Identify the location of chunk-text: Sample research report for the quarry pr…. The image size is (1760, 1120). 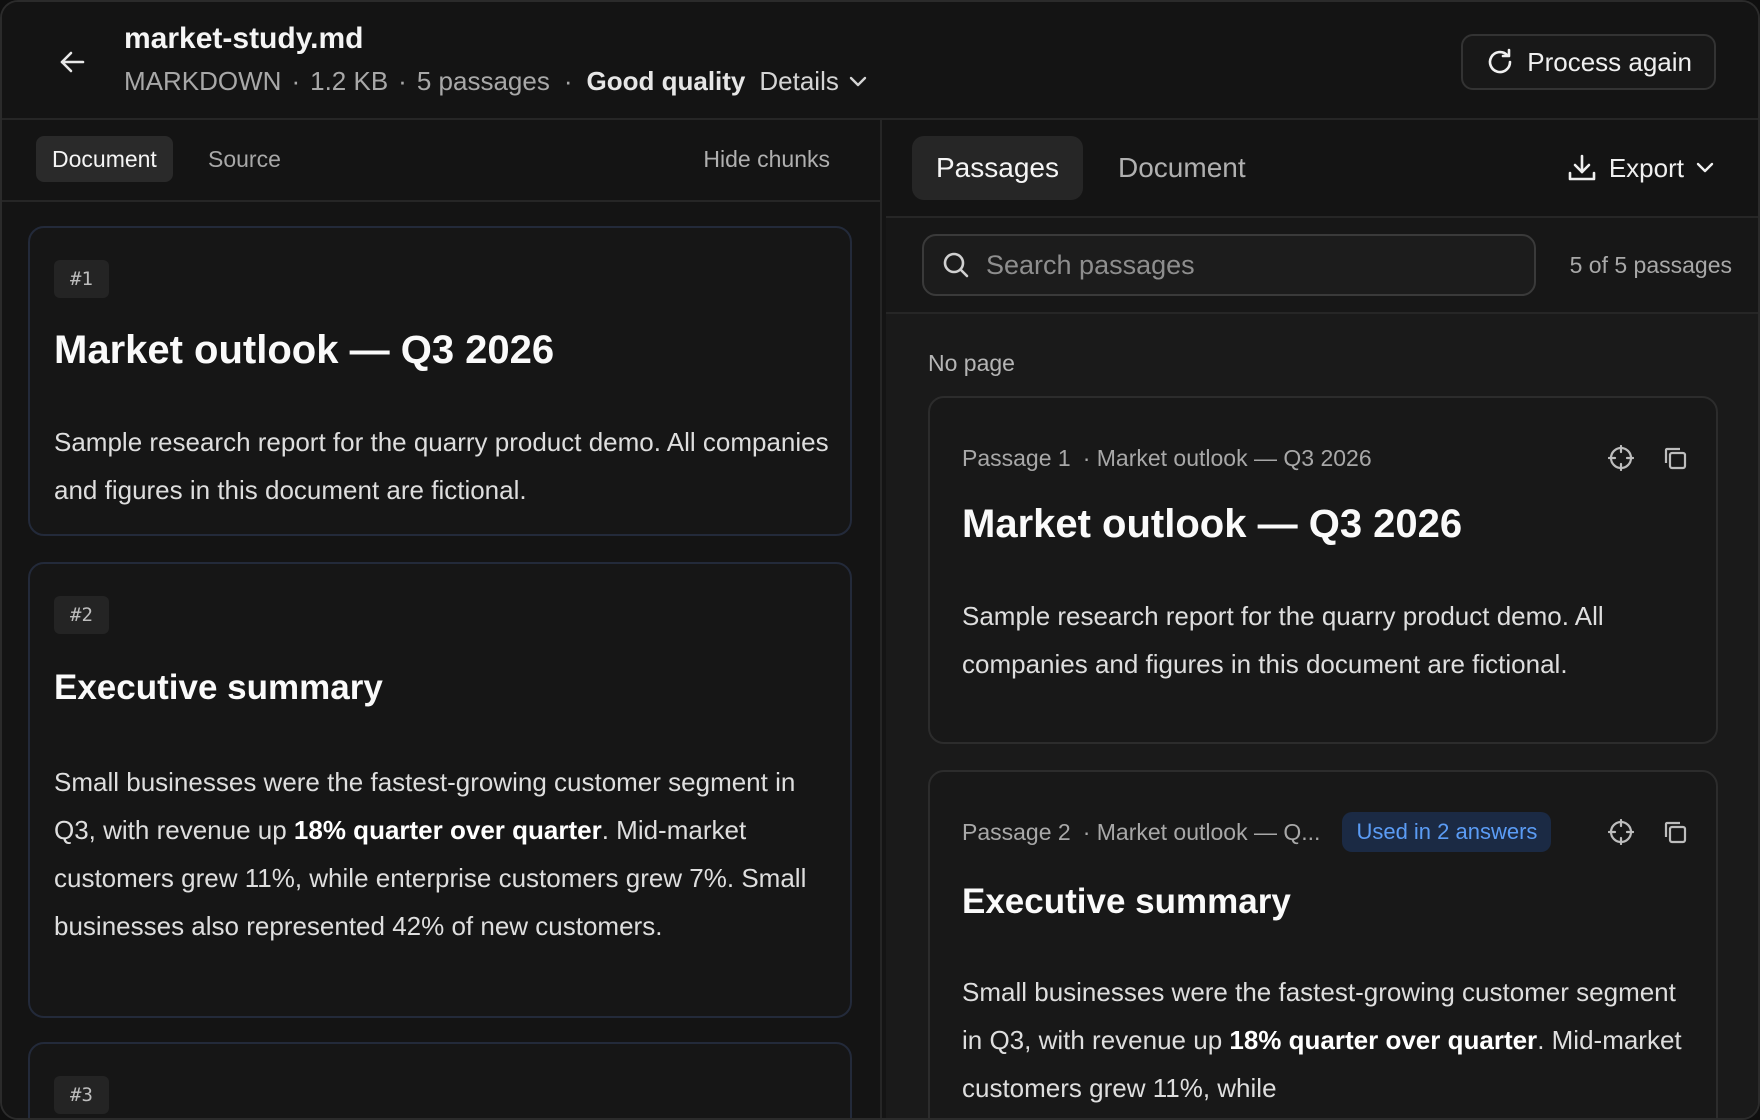
(441, 466).